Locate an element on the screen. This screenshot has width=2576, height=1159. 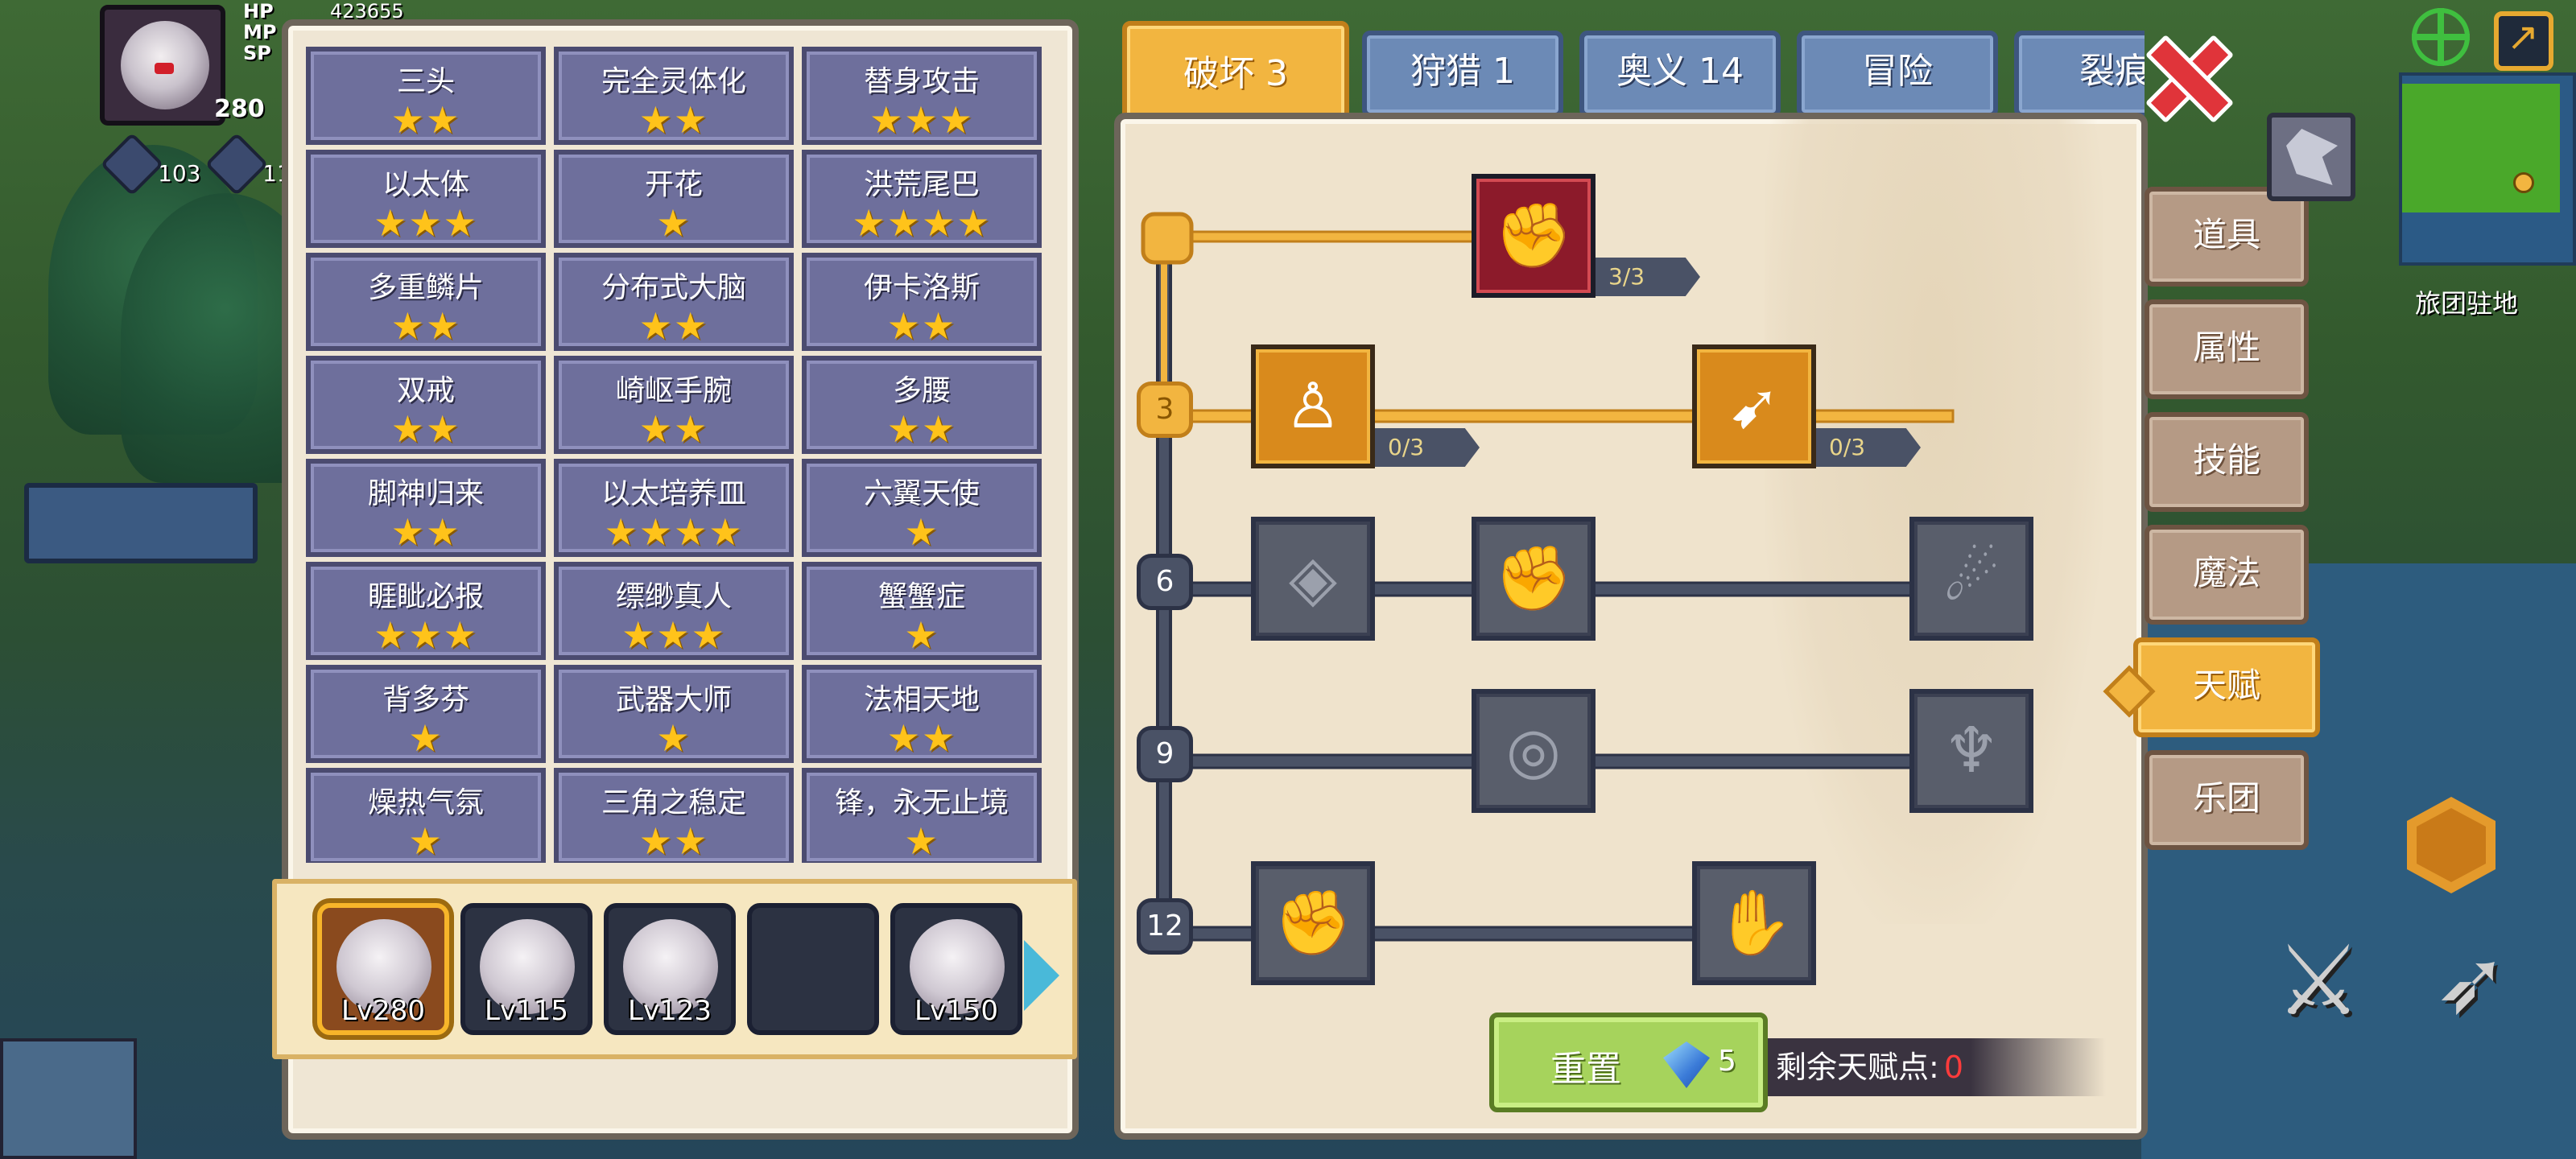
talent-card: 以太体 ★★★ is located at coordinates (426, 199).